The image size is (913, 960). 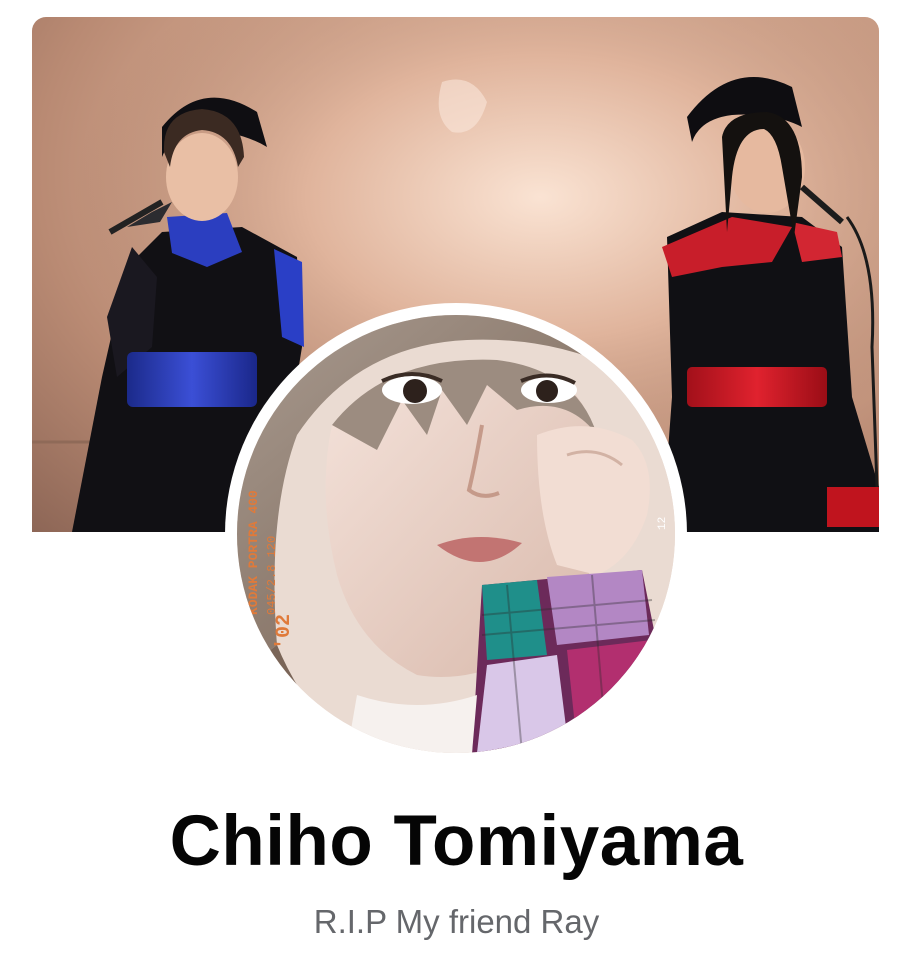 I want to click on film-frame-number: 12, so click(x=663, y=523).